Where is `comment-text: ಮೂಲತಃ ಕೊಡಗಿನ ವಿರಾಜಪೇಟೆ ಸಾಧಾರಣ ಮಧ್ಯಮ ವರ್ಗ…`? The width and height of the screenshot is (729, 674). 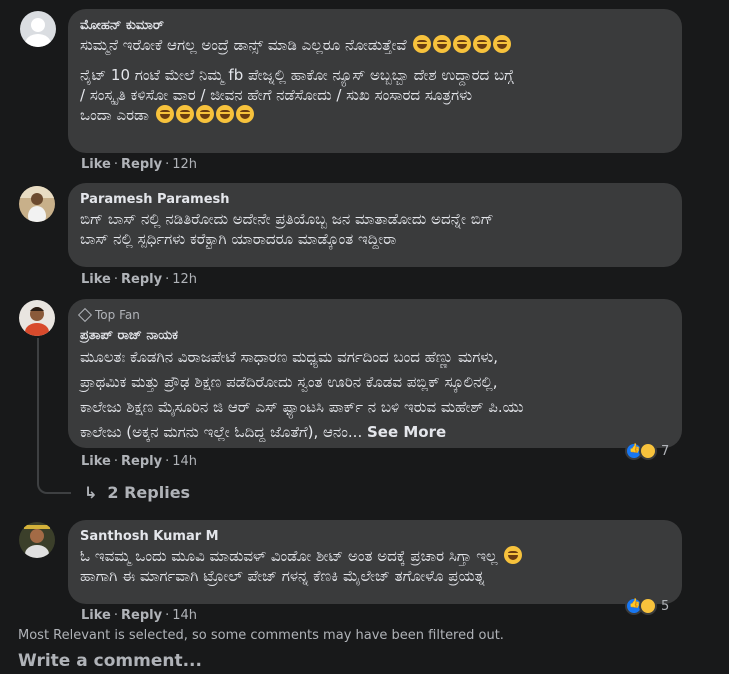 comment-text: ಮೂಲತಃ ಕೊಡಗಿನ ವಿರಾಜಪೇಟೆ ಸಾಧಾರಣ ಮಧ್ಯಮ ವರ್ಗ… is located at coordinates (375, 395).